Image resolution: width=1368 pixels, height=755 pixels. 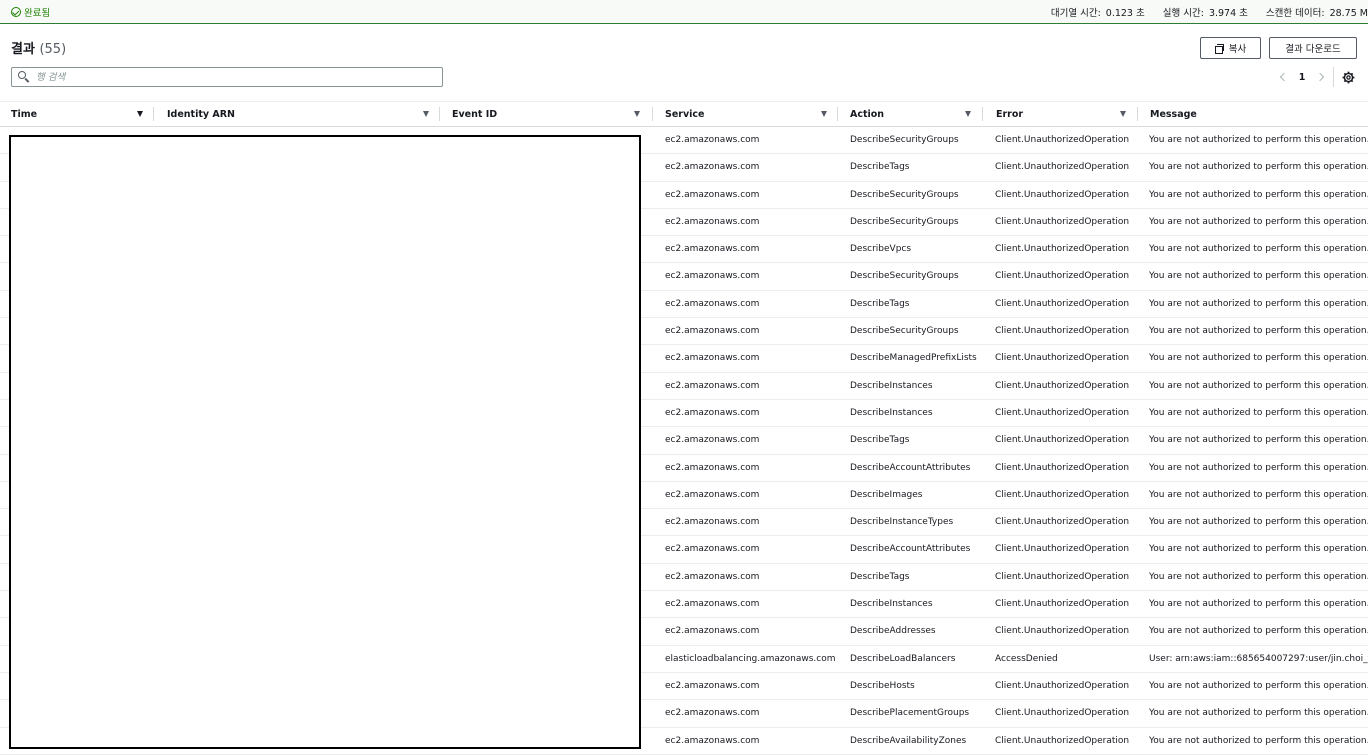 I want to click on search-input, so click(x=238, y=77).